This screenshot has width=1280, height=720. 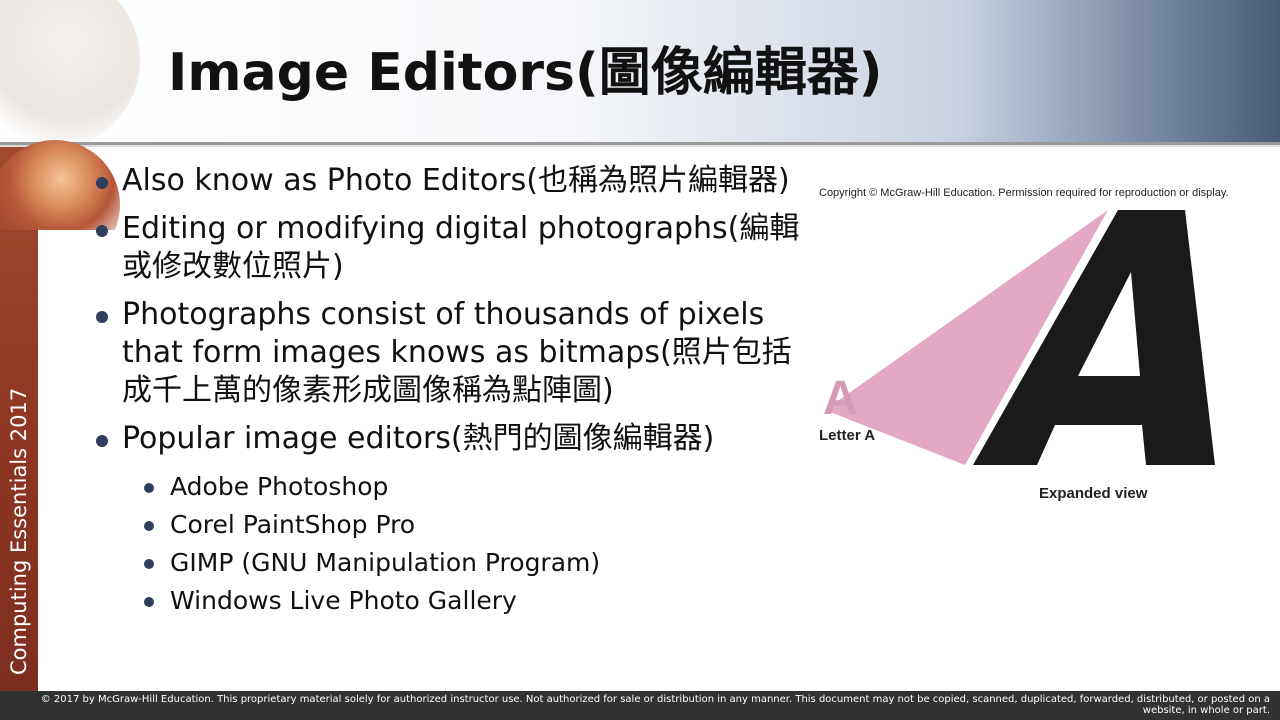 What do you see at coordinates (70, 75) in the screenshot?
I see `globe-decoration` at bounding box center [70, 75].